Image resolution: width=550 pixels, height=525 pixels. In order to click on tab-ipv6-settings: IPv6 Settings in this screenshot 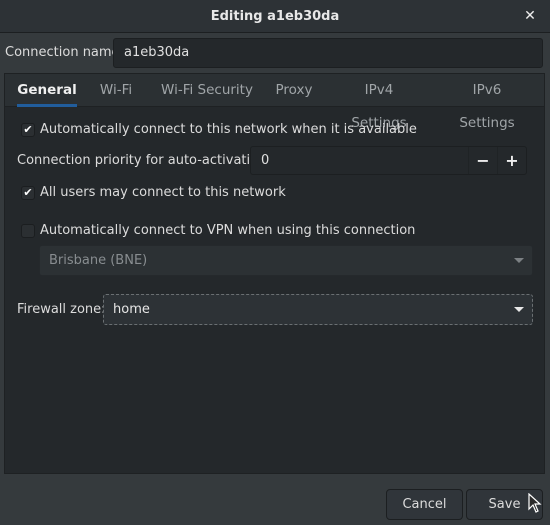, I will do `click(487, 102)`.